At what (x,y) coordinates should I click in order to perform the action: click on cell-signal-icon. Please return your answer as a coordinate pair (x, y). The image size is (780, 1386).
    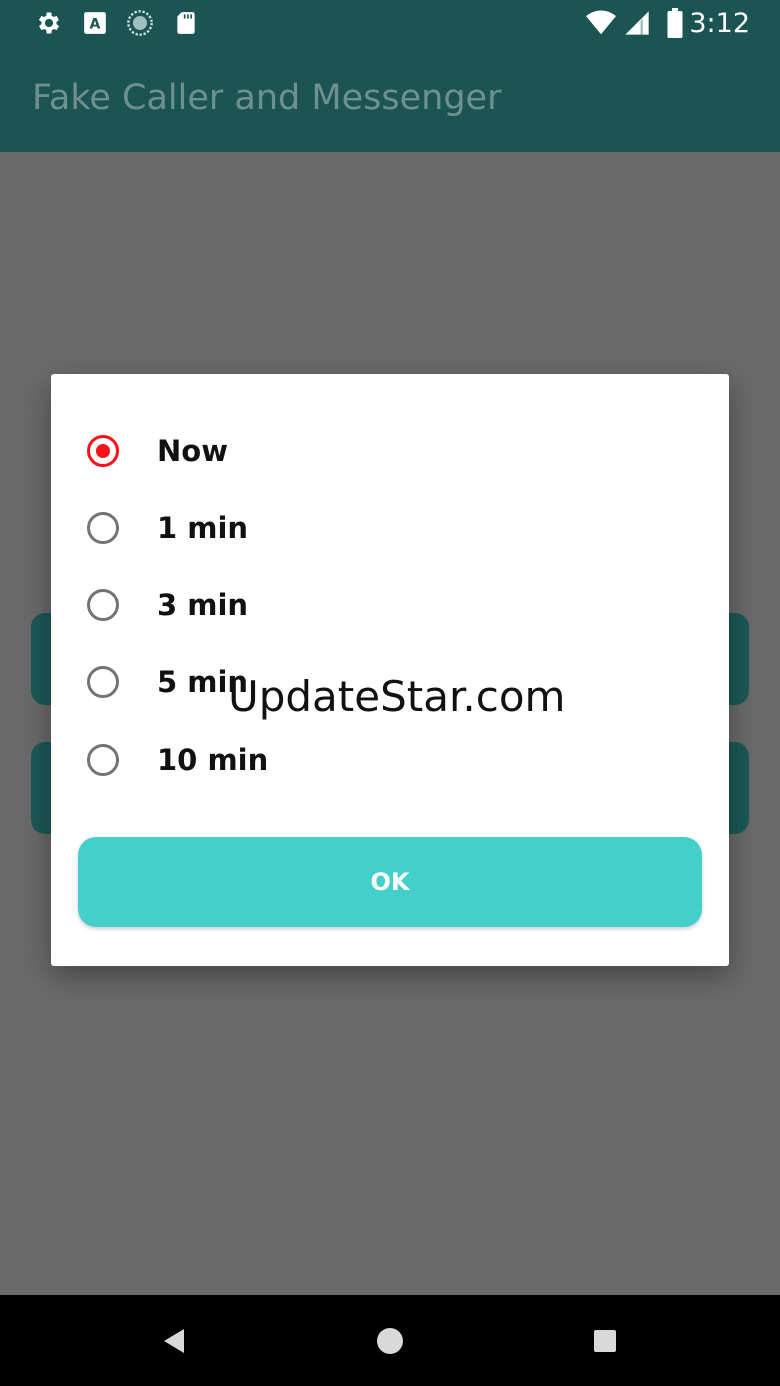
    Looking at the image, I should click on (637, 23).